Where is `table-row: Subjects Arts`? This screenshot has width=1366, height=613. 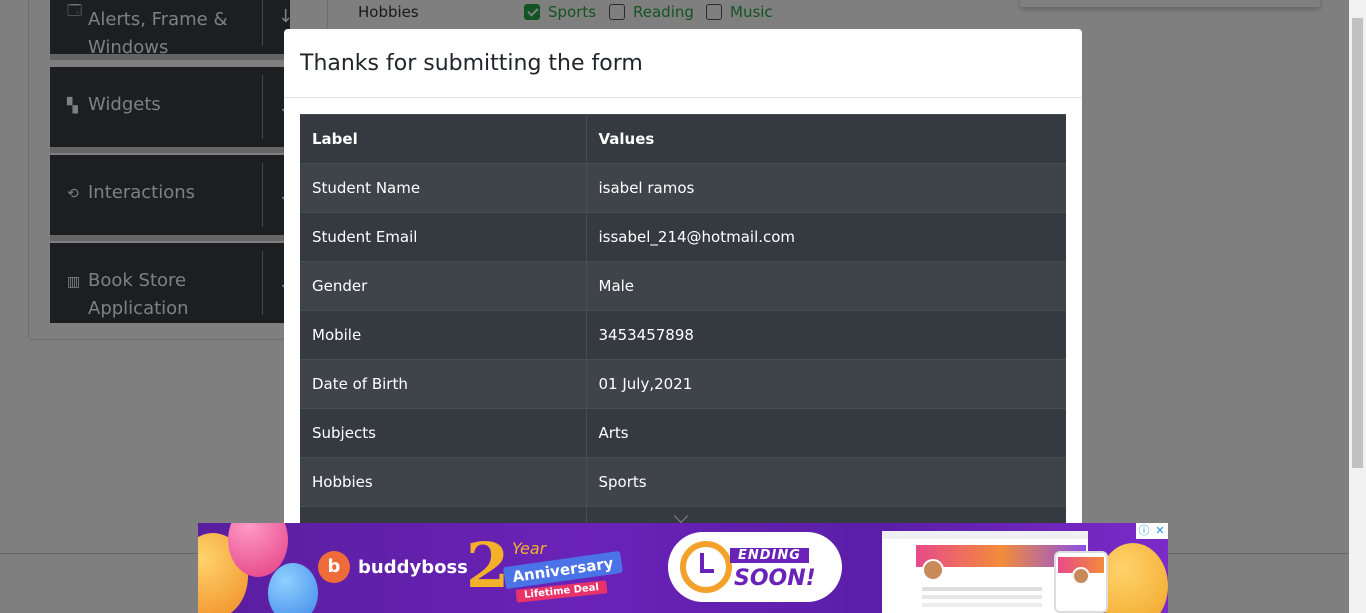
table-row: Subjects Arts is located at coordinates (683, 433).